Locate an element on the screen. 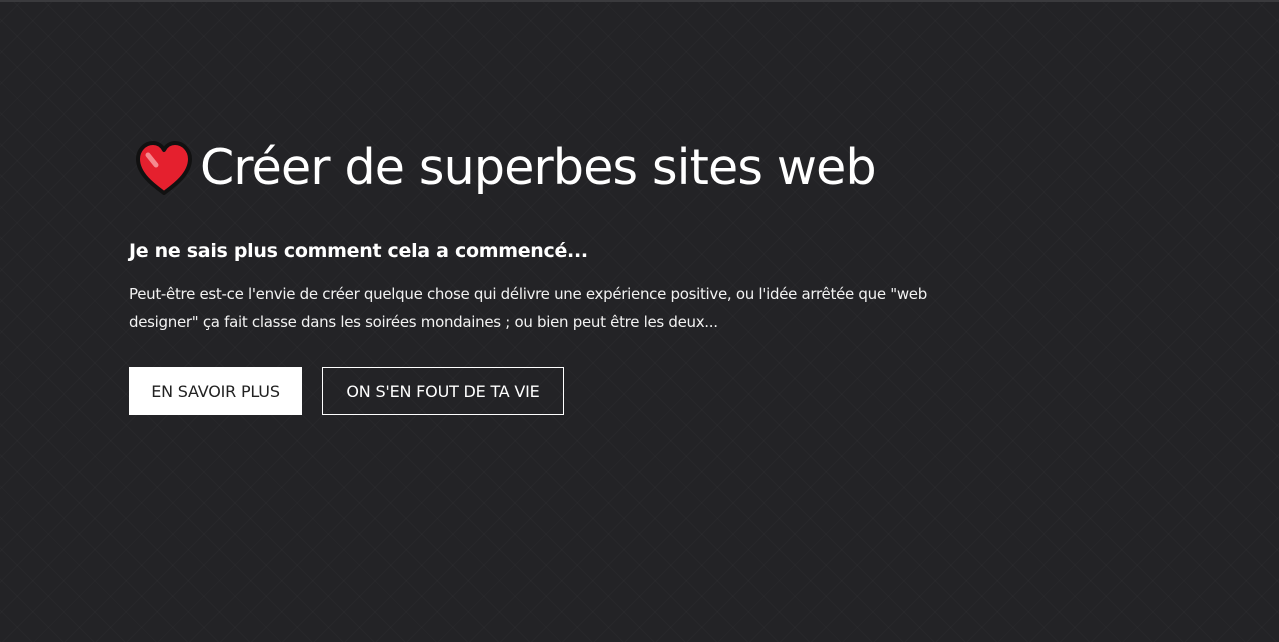 This screenshot has height=642, width=1279. learn-more-button: EN SAVOIR PLUS is located at coordinates (215, 391).